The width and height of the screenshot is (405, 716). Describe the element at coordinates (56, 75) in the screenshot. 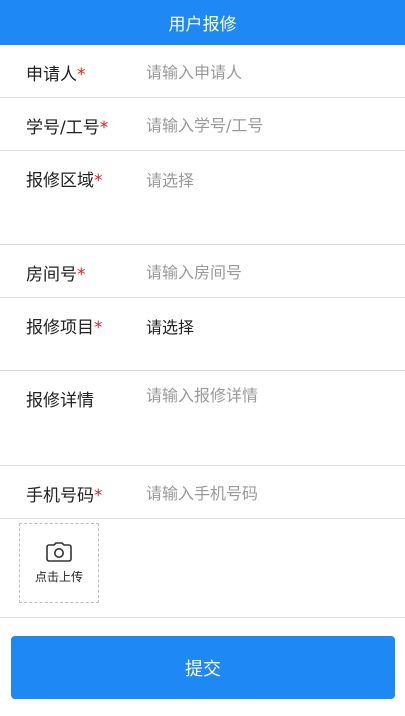

I see `applicant-label: 申请人*` at that location.